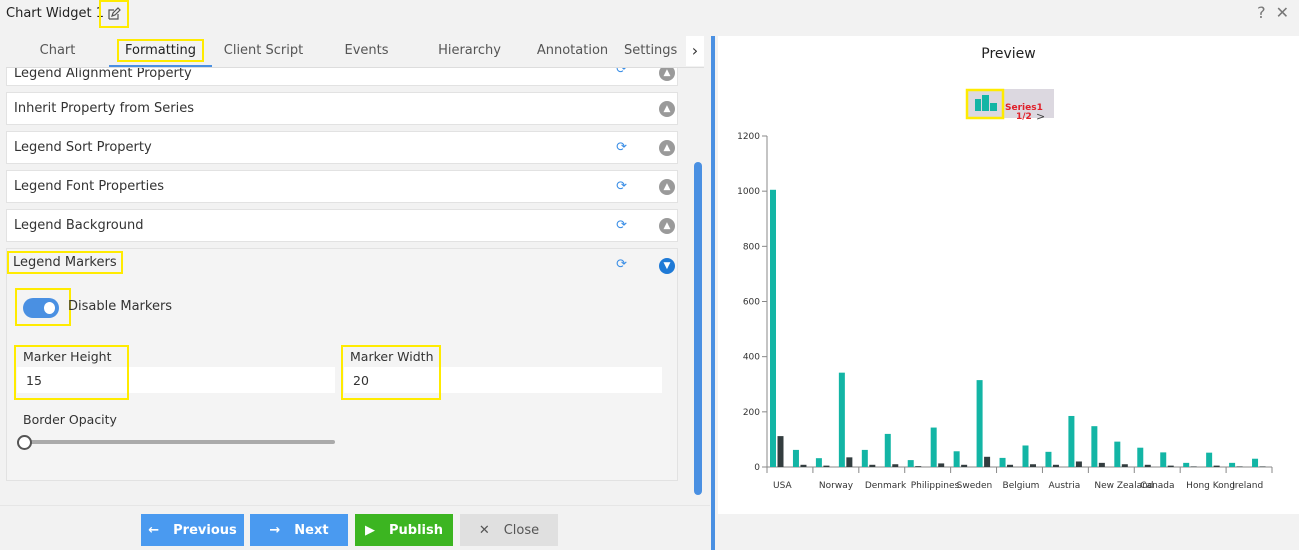  I want to click on tab-events: Events, so click(366, 51).